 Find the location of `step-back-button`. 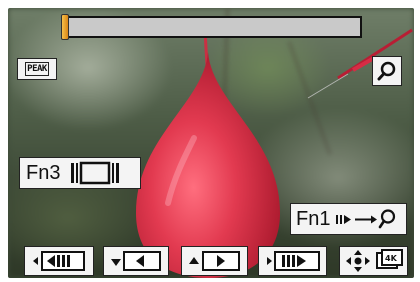

step-back-button is located at coordinates (136, 261).